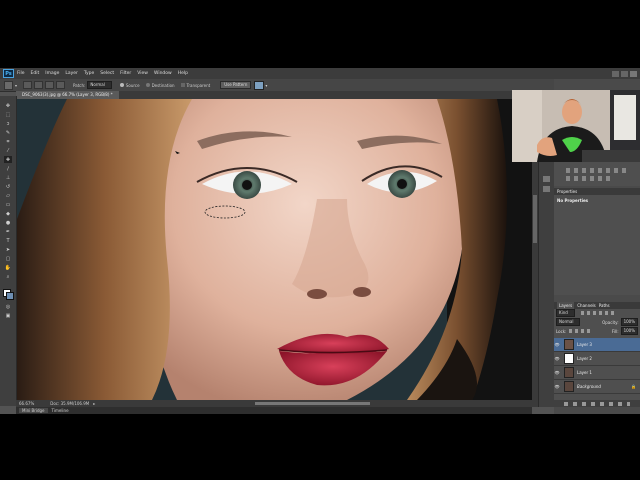  Describe the element at coordinates (10, 296) in the screenshot. I see `background-color-swatch` at that location.